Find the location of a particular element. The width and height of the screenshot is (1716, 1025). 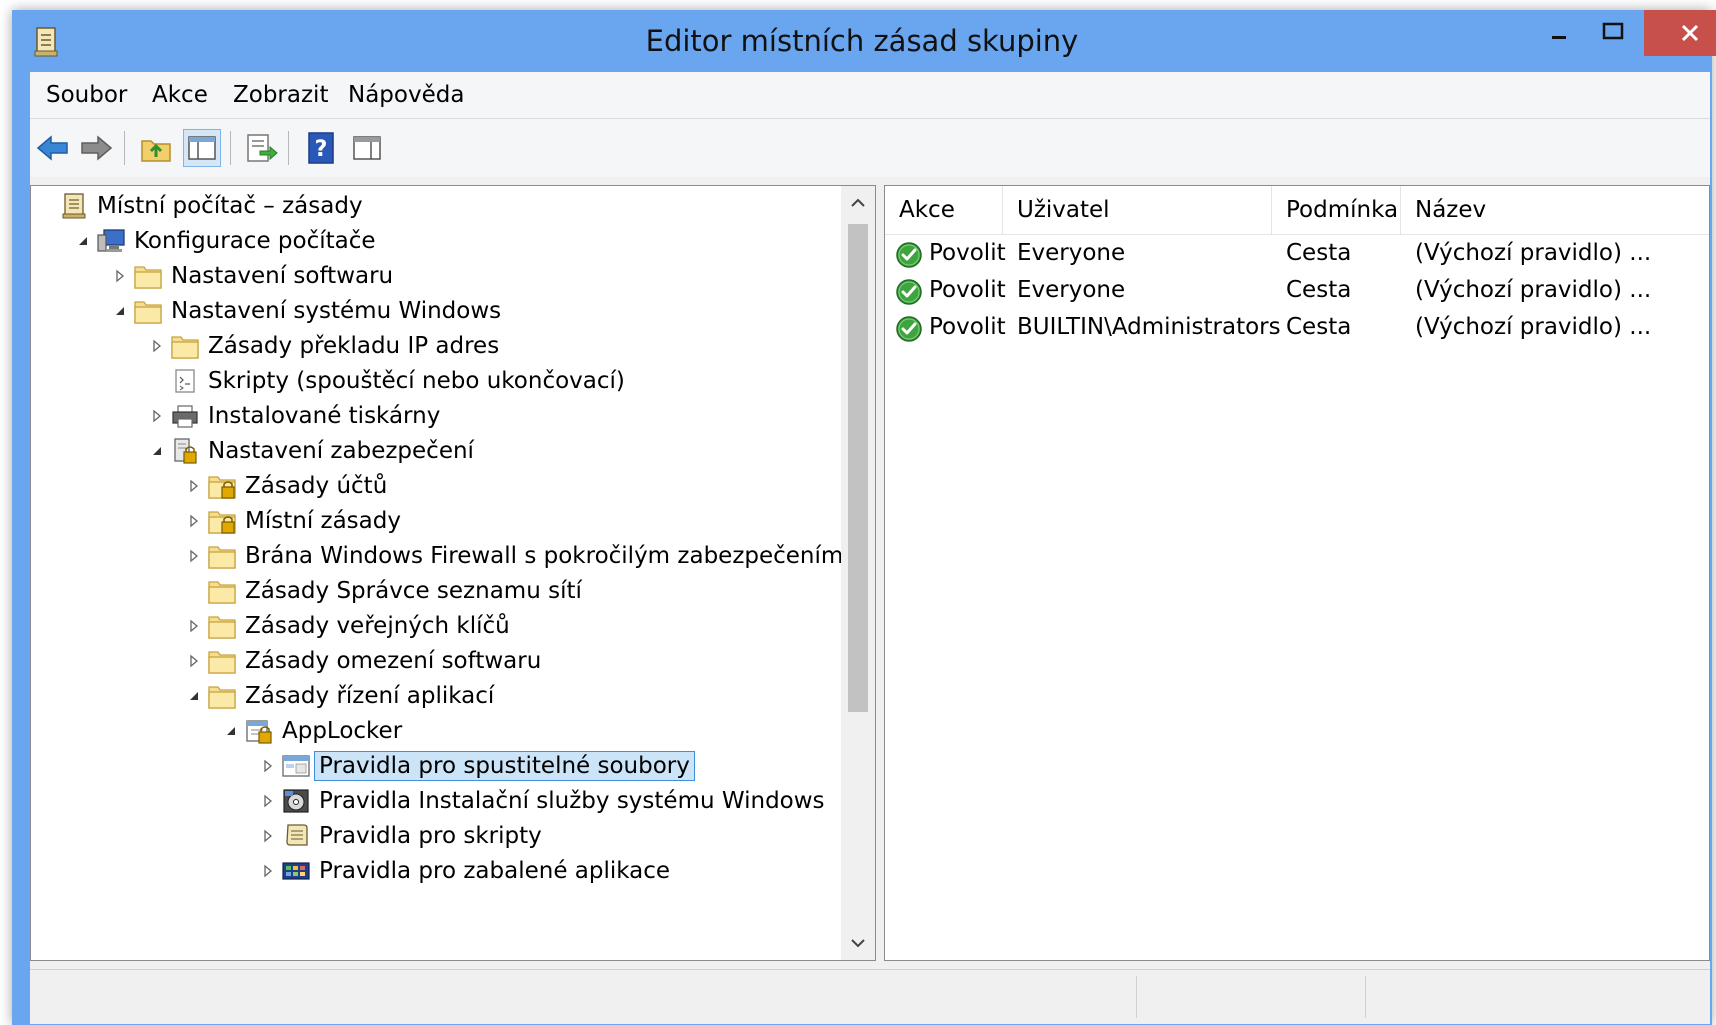

tree-node-mistni-pocitac-zasady: Místní počítač – zásady is located at coordinates (431, 207).